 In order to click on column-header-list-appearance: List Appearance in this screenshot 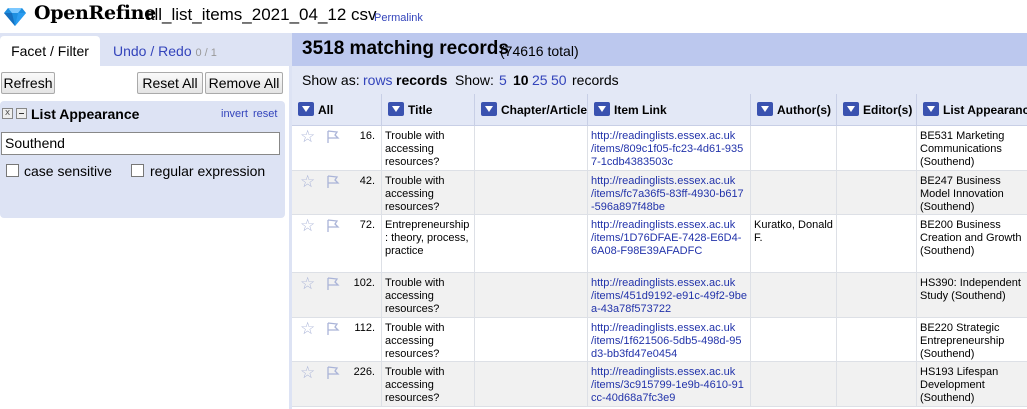, I will do `click(971, 110)`.